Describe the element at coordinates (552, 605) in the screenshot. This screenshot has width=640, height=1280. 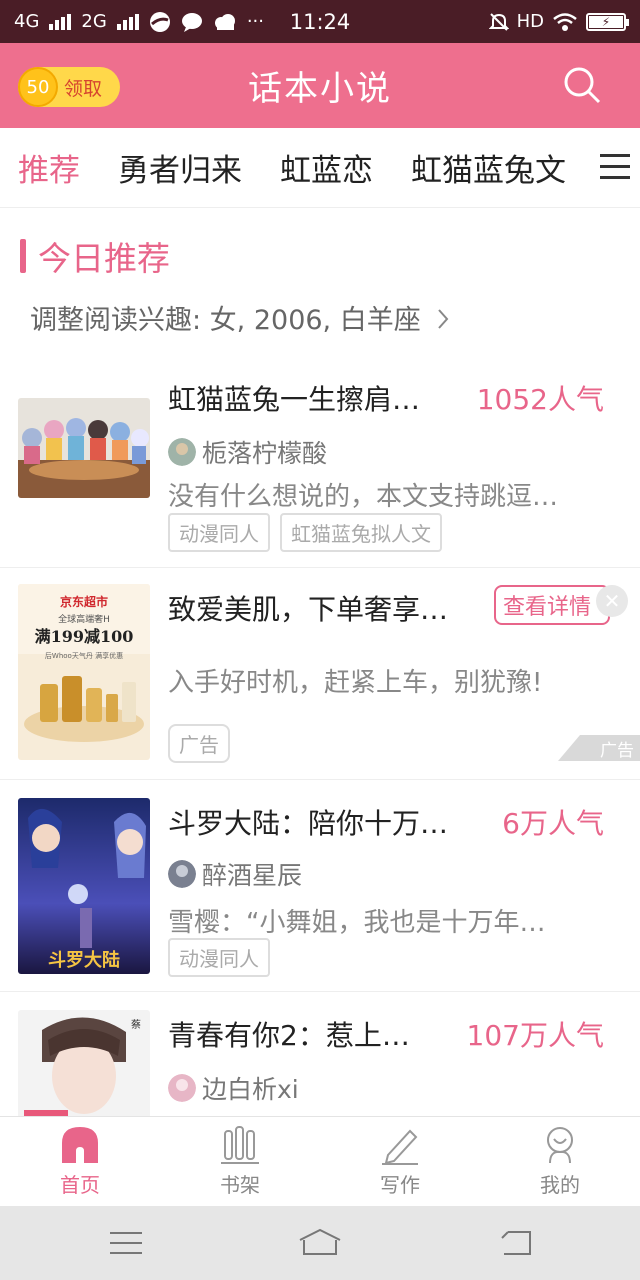
I see `view-details-button: 查看详情` at that location.